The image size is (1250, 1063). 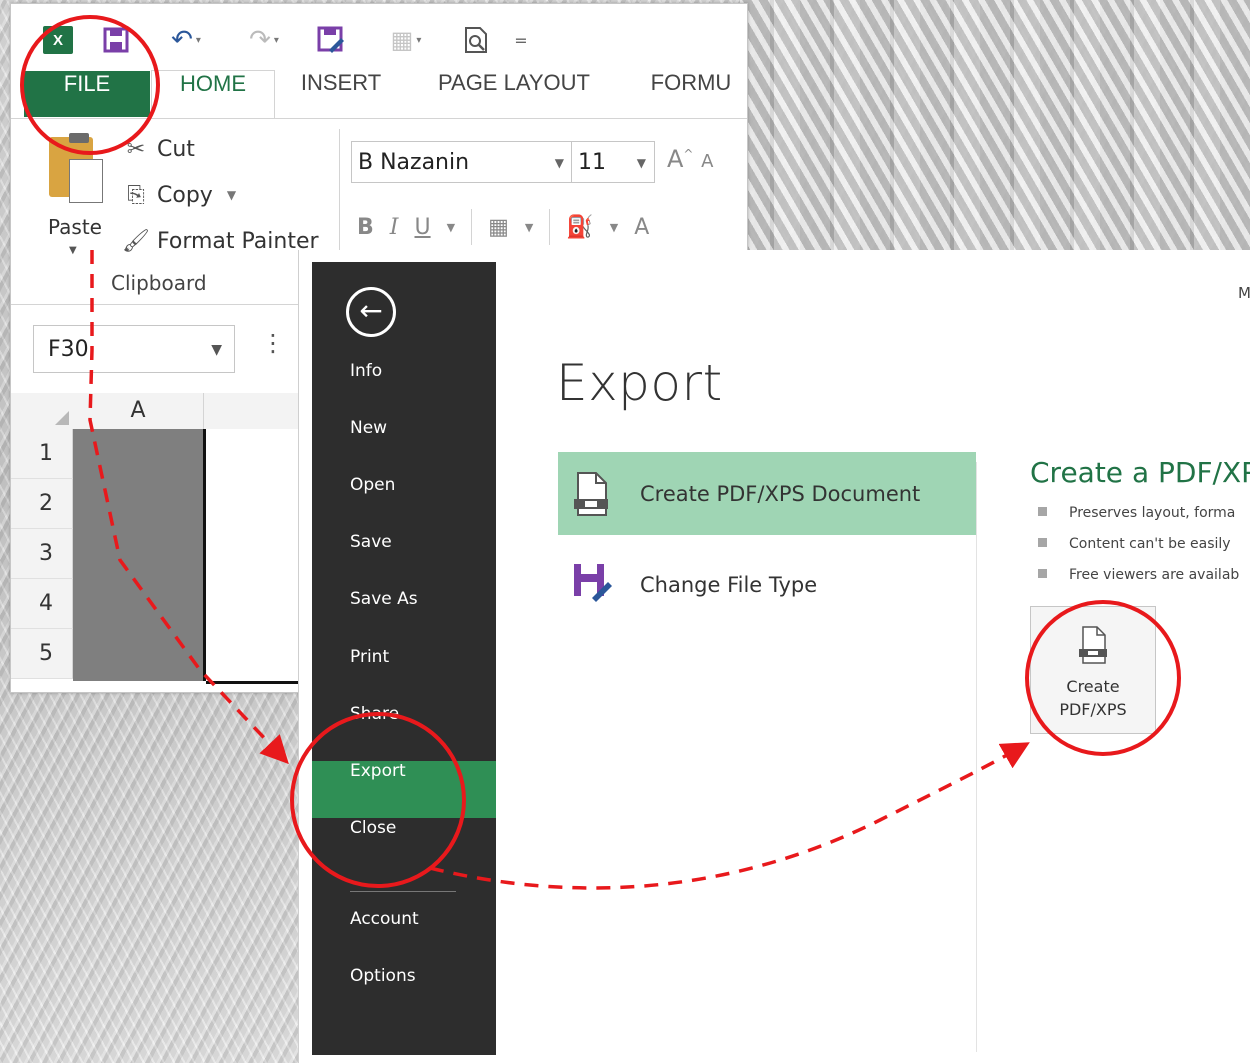 What do you see at coordinates (404, 675) in the screenshot?
I see `nav-item-print: Print` at bounding box center [404, 675].